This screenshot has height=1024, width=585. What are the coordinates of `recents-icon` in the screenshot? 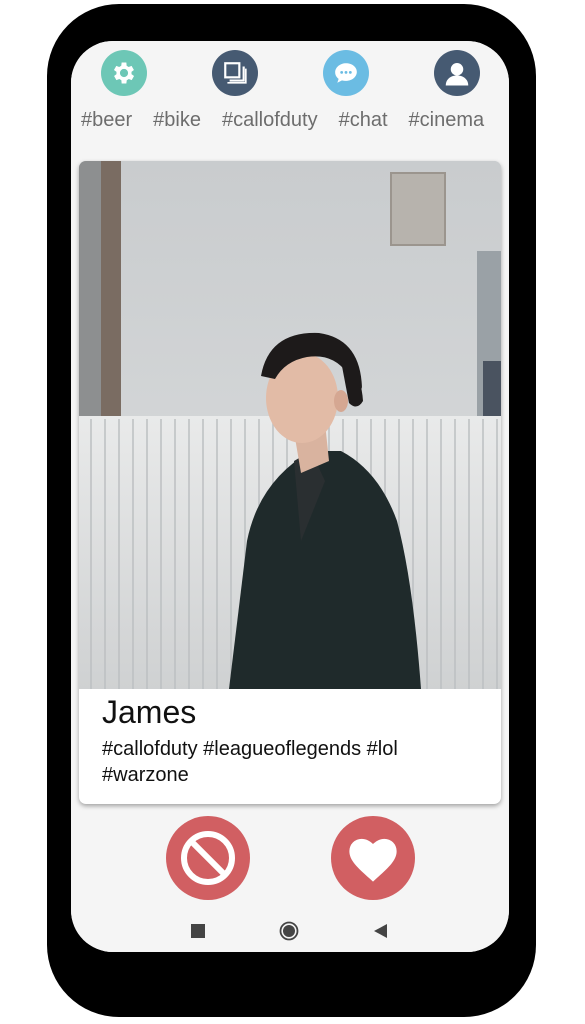 It's located at (198, 931).